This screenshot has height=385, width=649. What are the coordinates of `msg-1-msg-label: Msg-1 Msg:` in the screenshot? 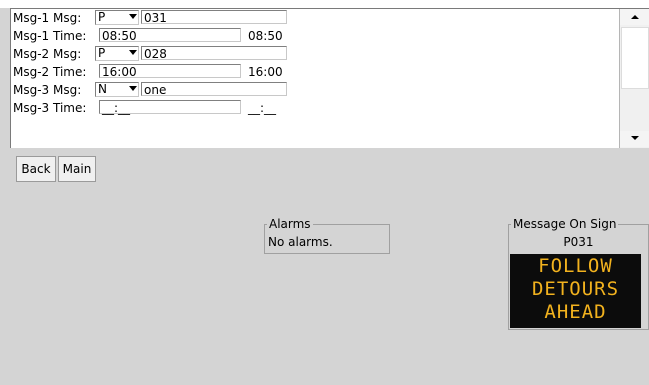 It's located at (47, 18).